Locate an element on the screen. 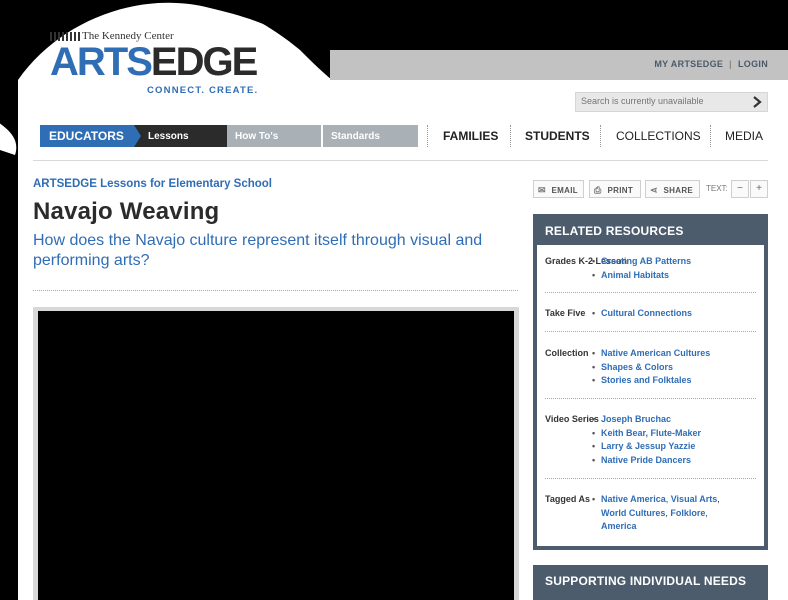 This screenshot has height=600, width=788. tag-link: America is located at coordinates (619, 526).